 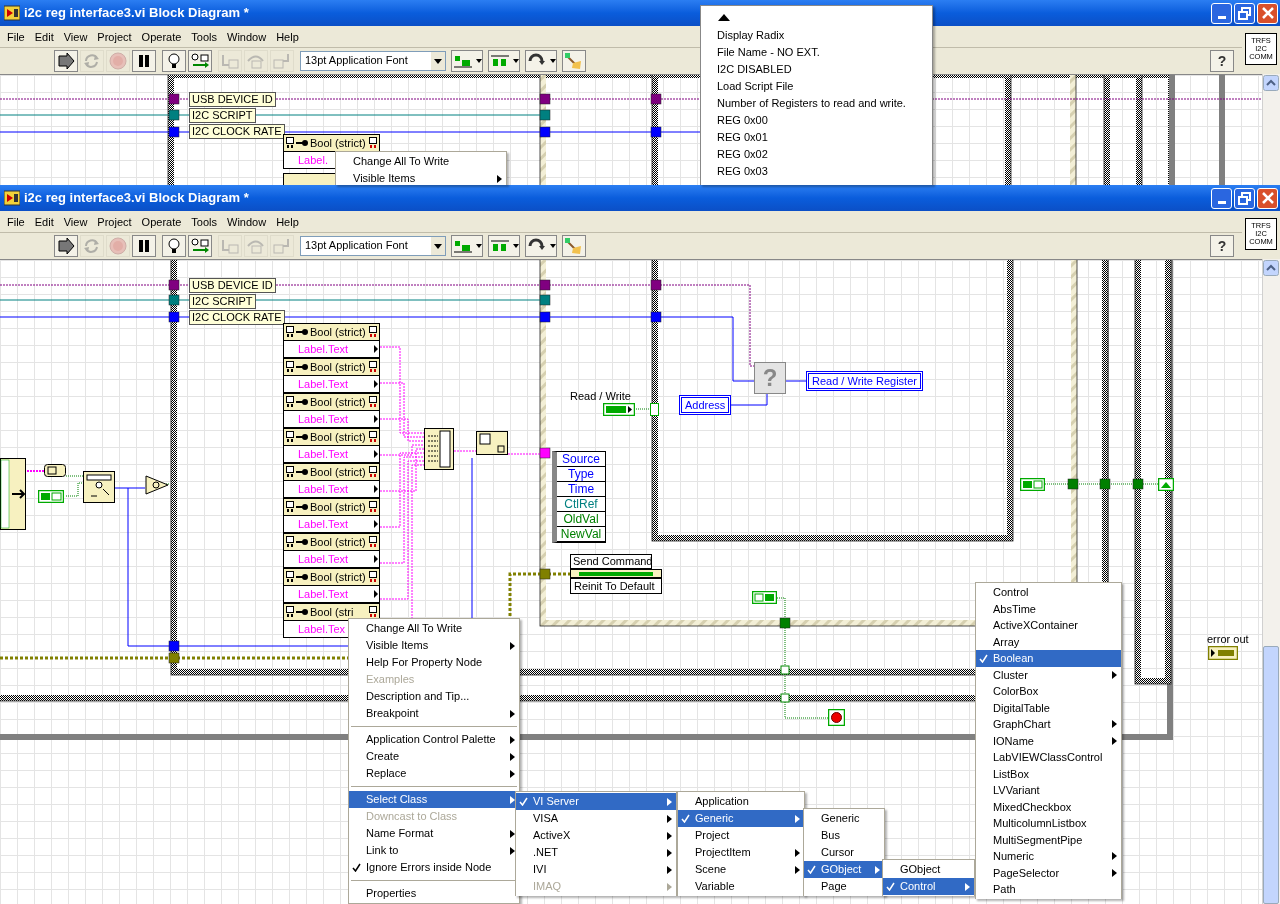 What do you see at coordinates (434, 893) in the screenshot?
I see `menu-item: Properties` at bounding box center [434, 893].